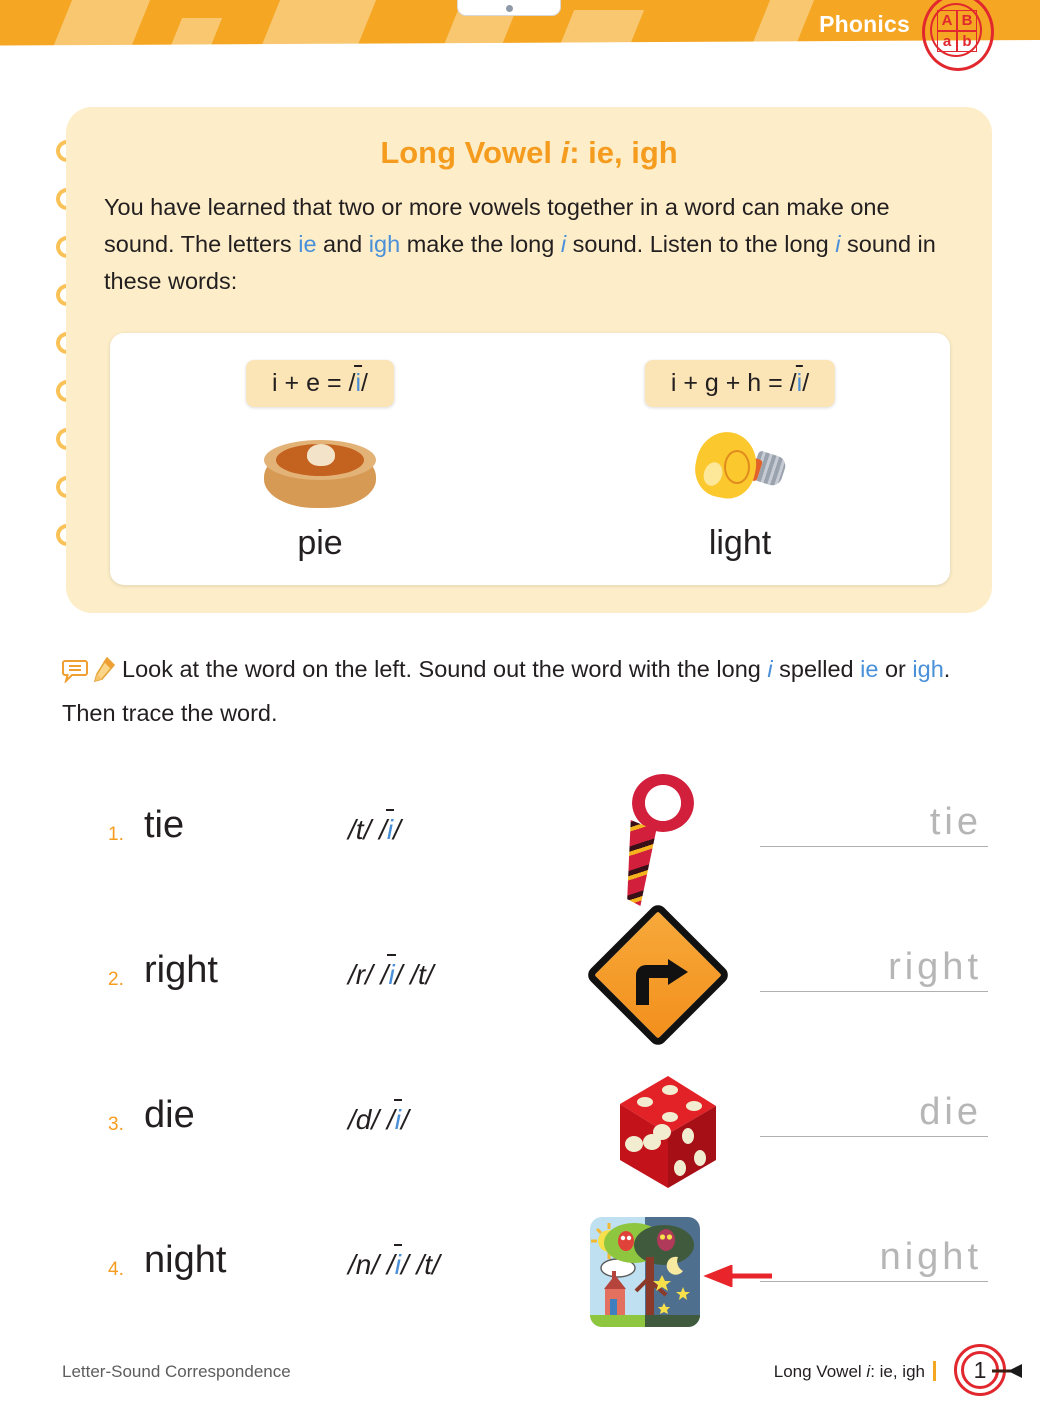  What do you see at coordinates (176, 1371) in the screenshot?
I see `footer-skill-label: Letter-Sound Correspondence` at bounding box center [176, 1371].